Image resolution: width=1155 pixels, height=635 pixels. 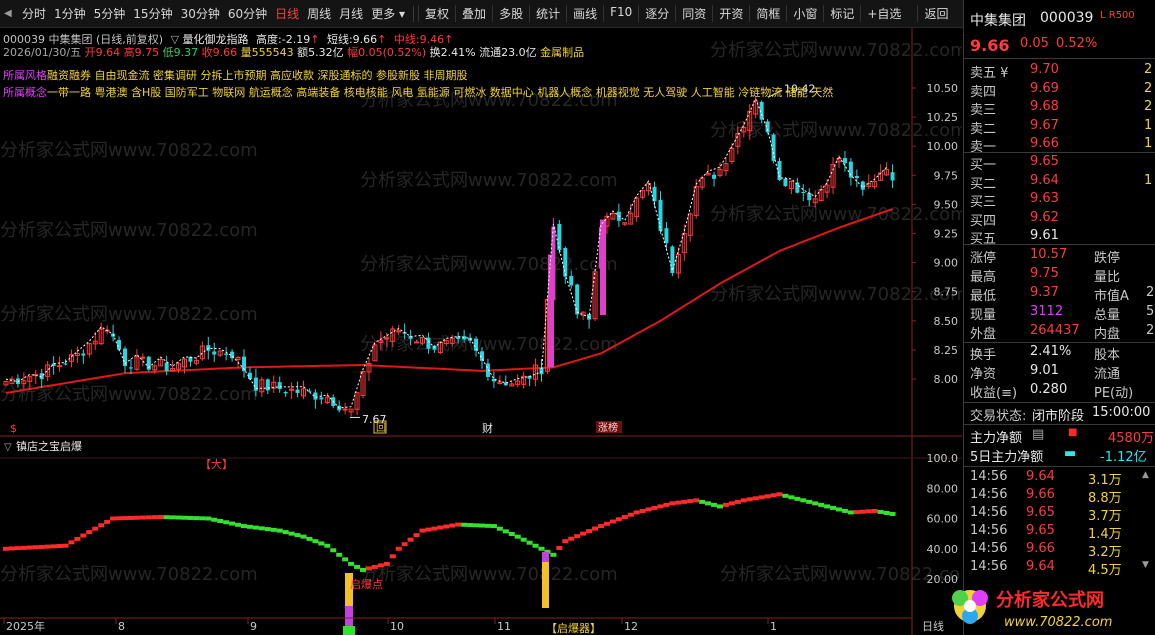 I want to click on tick-volume: 1.4万, so click(x=1105, y=534).